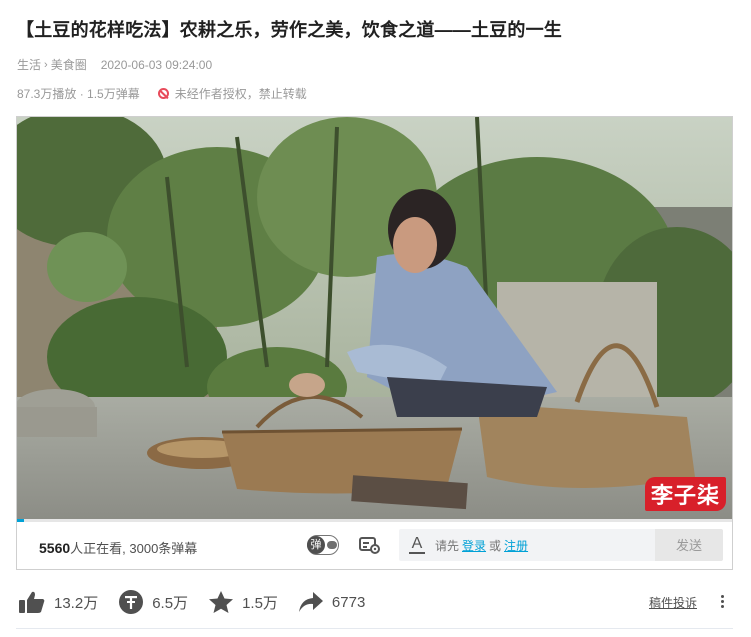 The image size is (751, 637). Describe the element at coordinates (55, 548) in the screenshot. I see `viewer-number: 5560` at that location.